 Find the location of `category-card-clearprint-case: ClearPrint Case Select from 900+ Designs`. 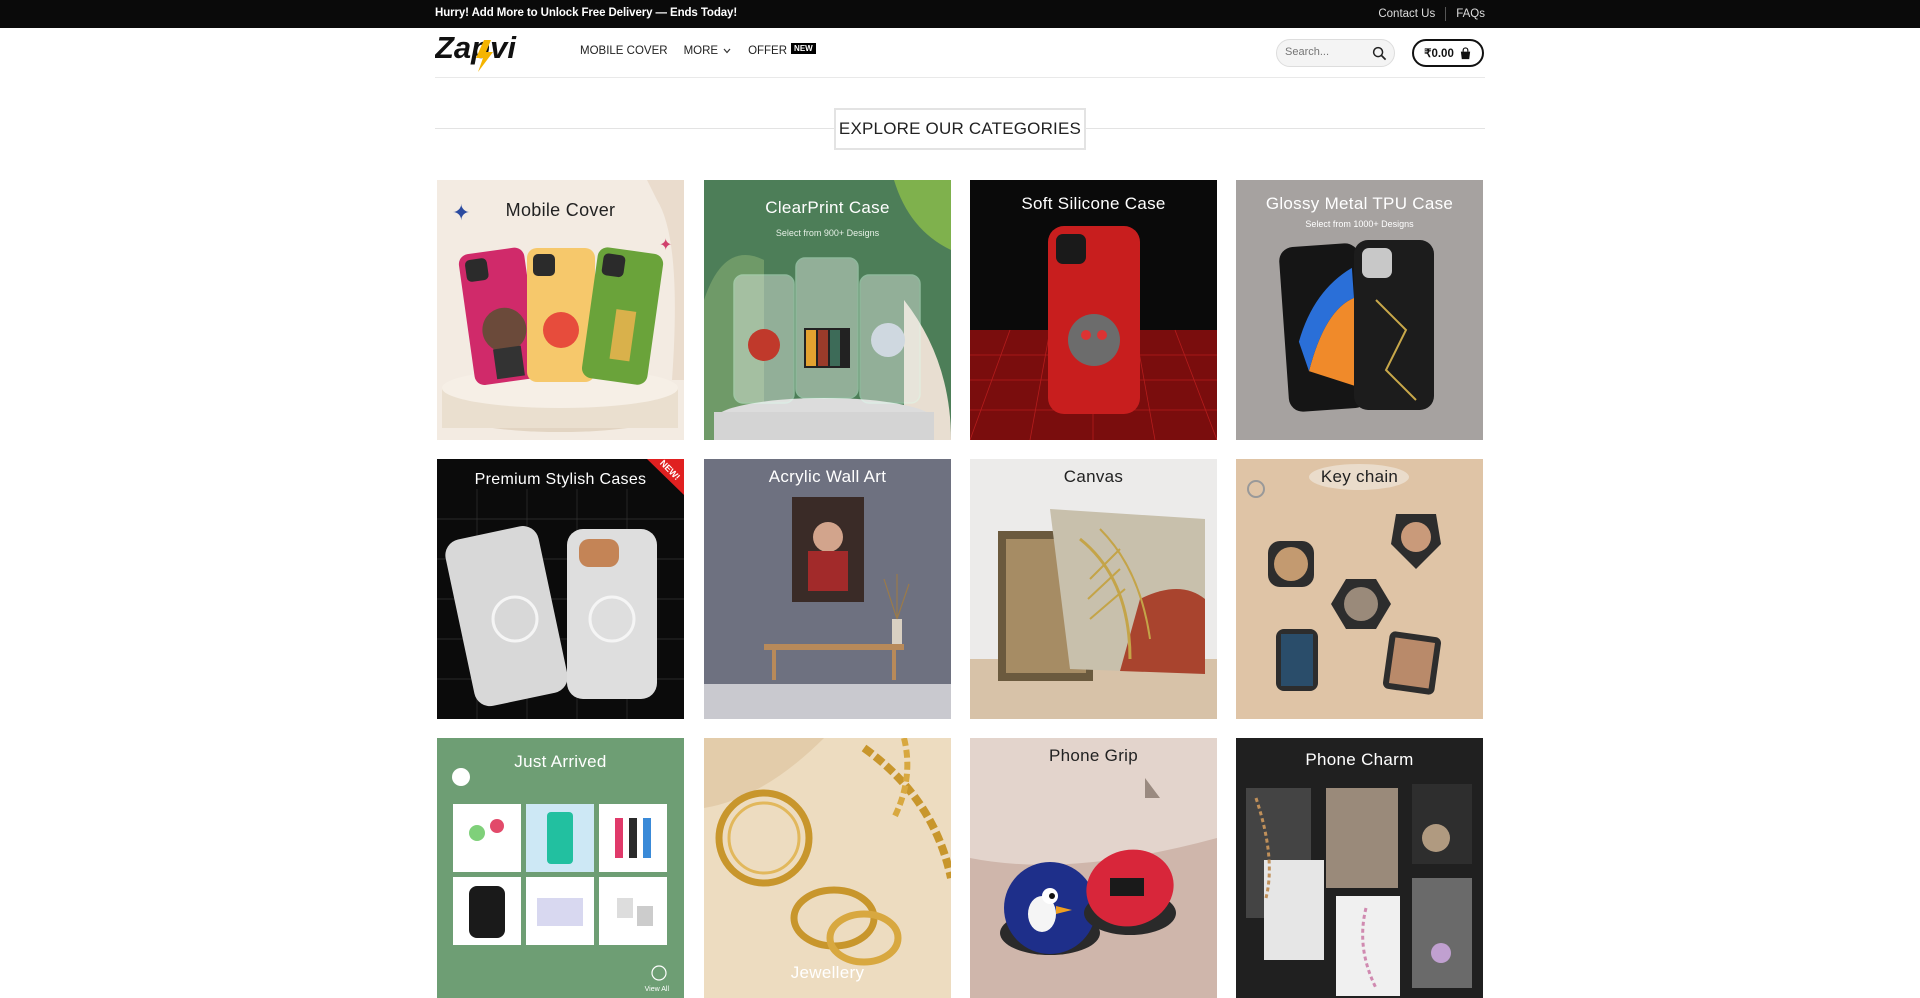

category-card-clearprint-case: ClearPrint Case Select from 900+ Designs is located at coordinates (827, 310).